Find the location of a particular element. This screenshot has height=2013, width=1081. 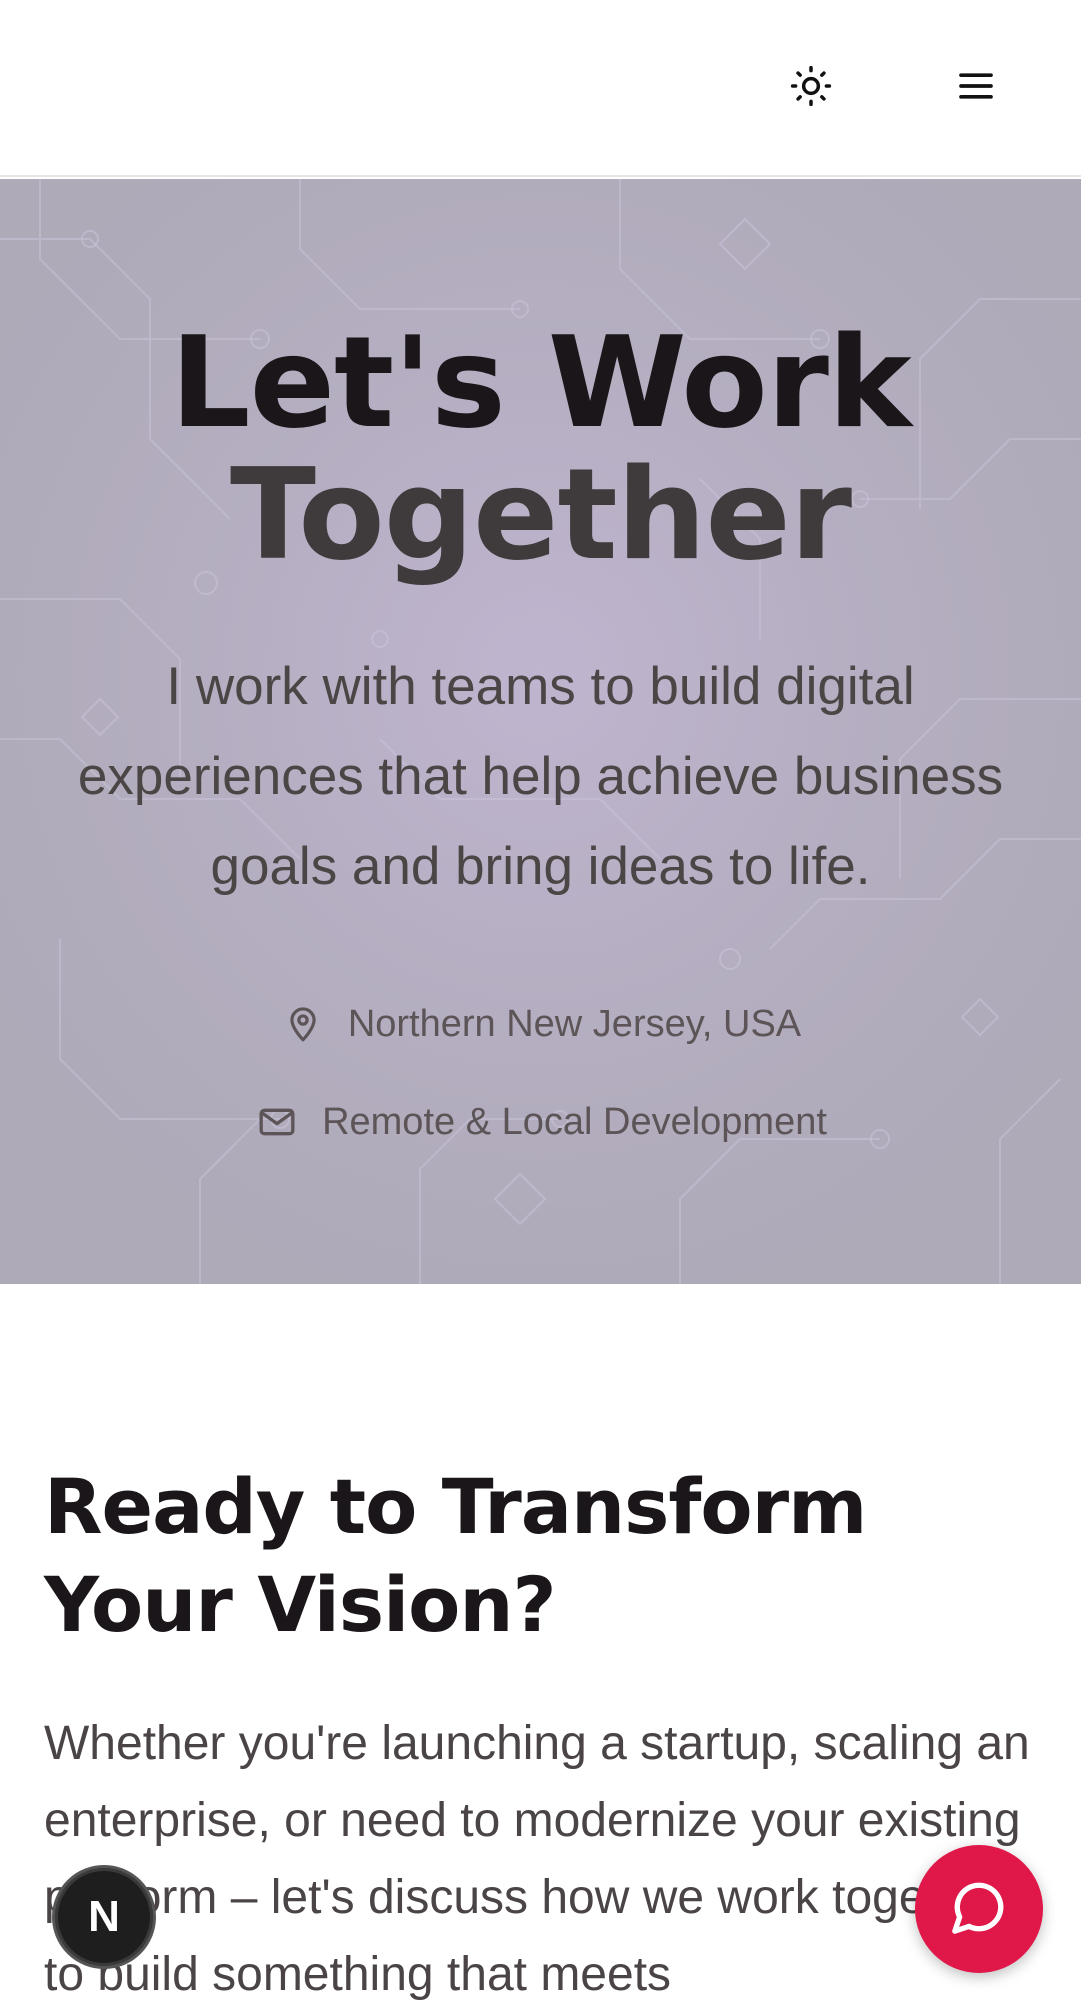

location-row: Northern New Jersey, USA is located at coordinates (540, 1024).